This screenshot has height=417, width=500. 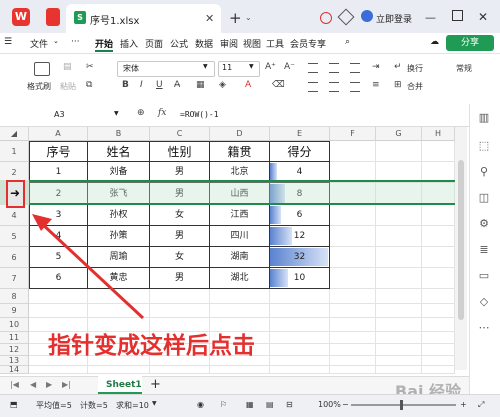 What do you see at coordinates (177, 85) in the screenshot?
I see `strikethrough-icon: A̶` at bounding box center [177, 85].